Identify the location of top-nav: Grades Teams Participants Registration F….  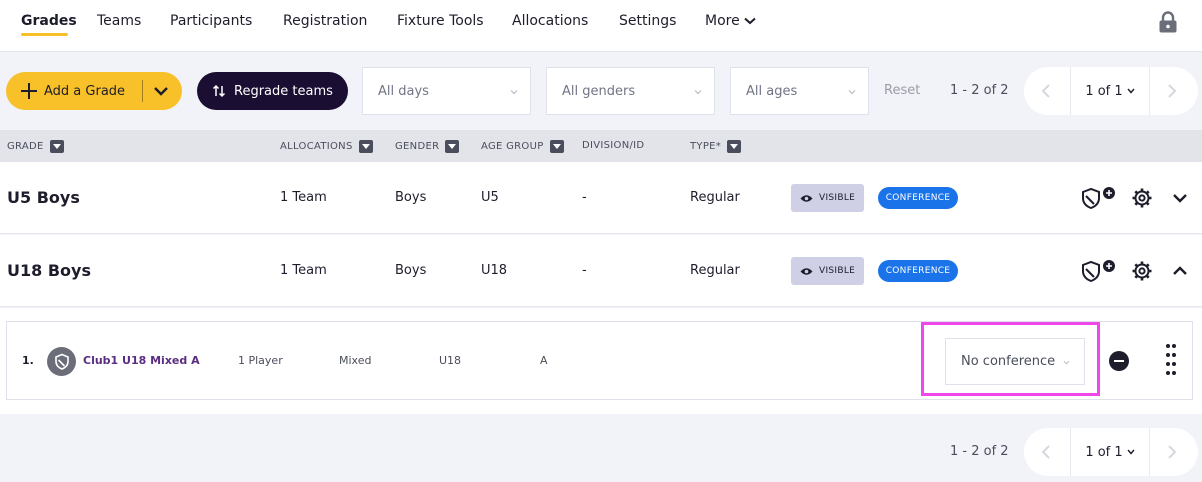
(601, 26).